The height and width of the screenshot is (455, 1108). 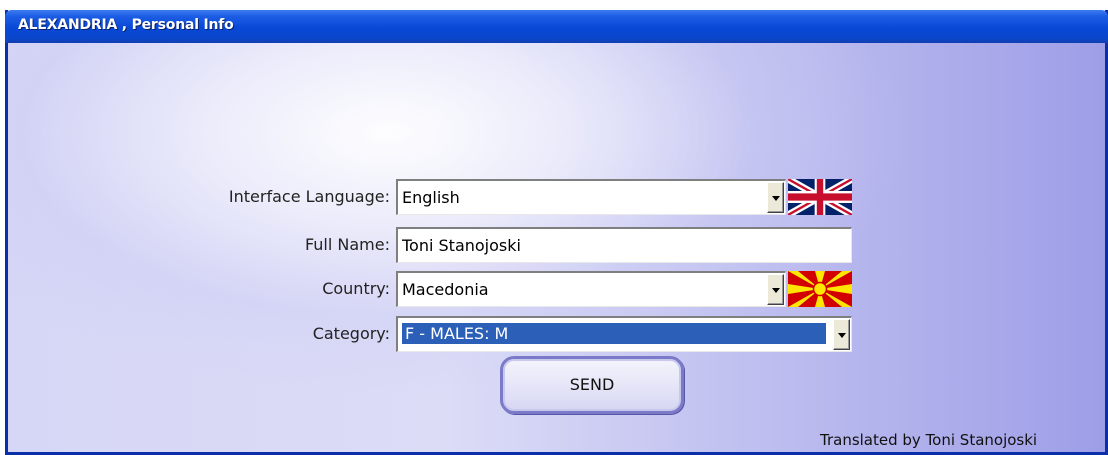 What do you see at coordinates (592, 385) in the screenshot?
I see `send-button: SEND` at bounding box center [592, 385].